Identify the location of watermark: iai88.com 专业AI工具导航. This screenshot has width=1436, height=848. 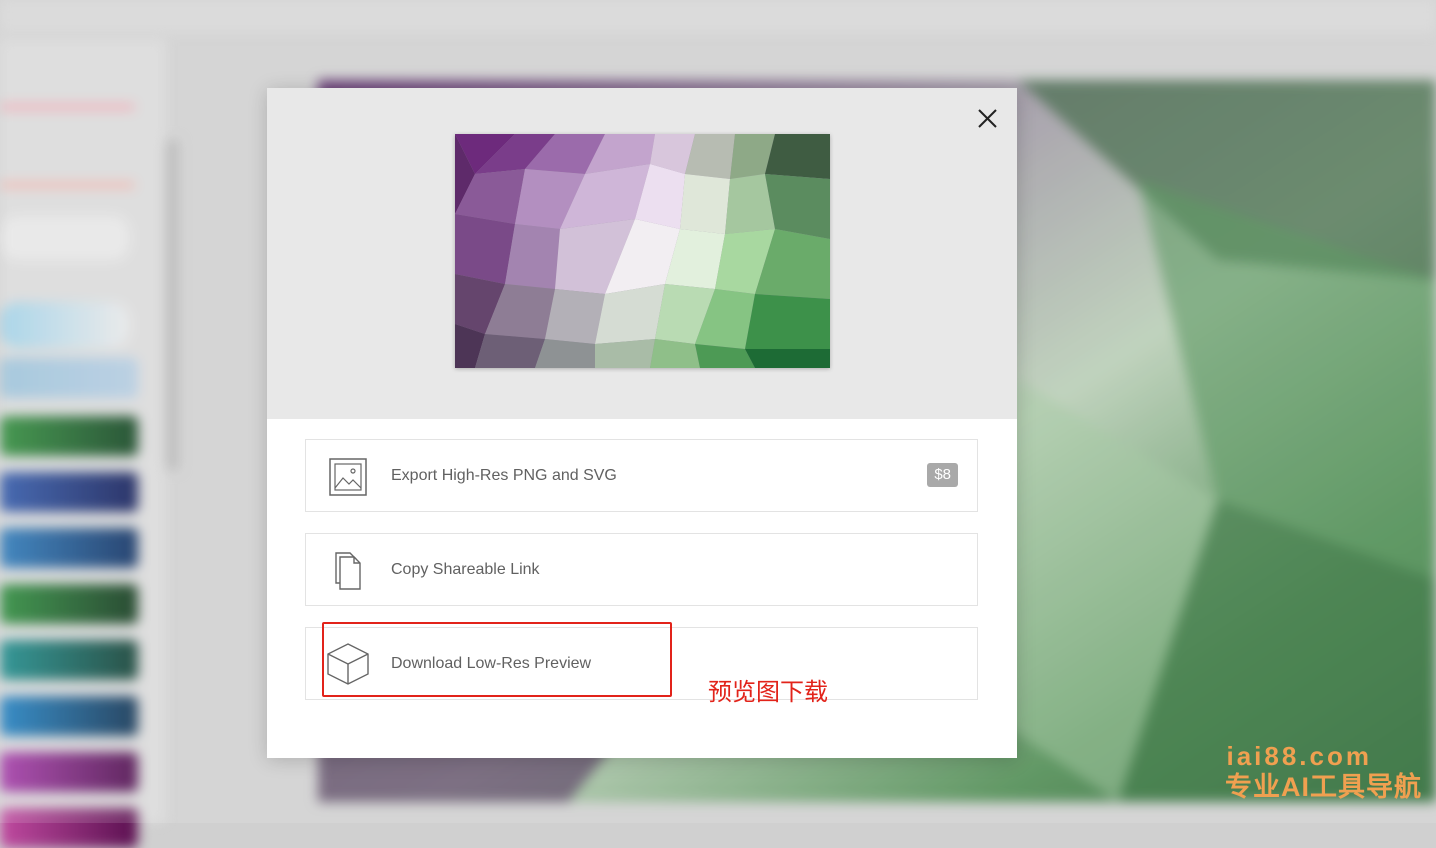
(1323, 772).